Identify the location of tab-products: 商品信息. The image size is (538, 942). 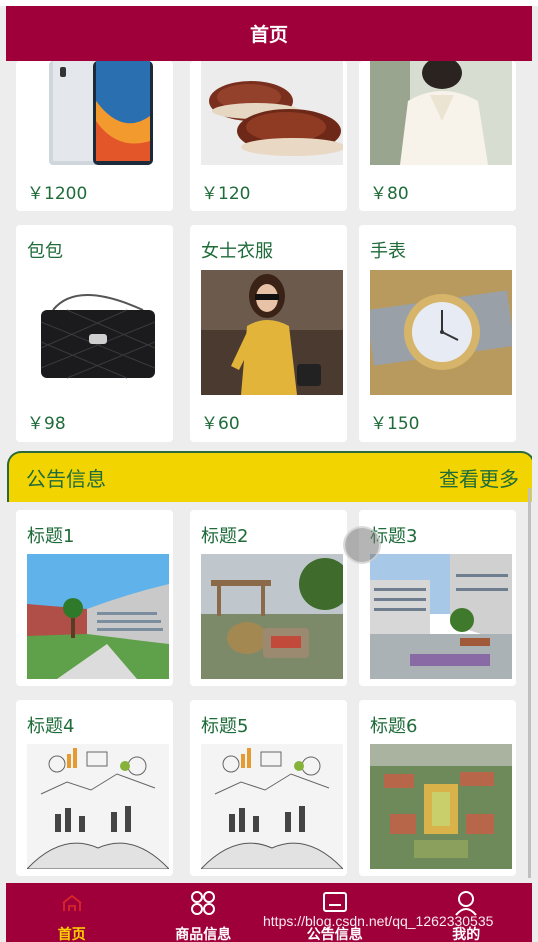
(204, 912).